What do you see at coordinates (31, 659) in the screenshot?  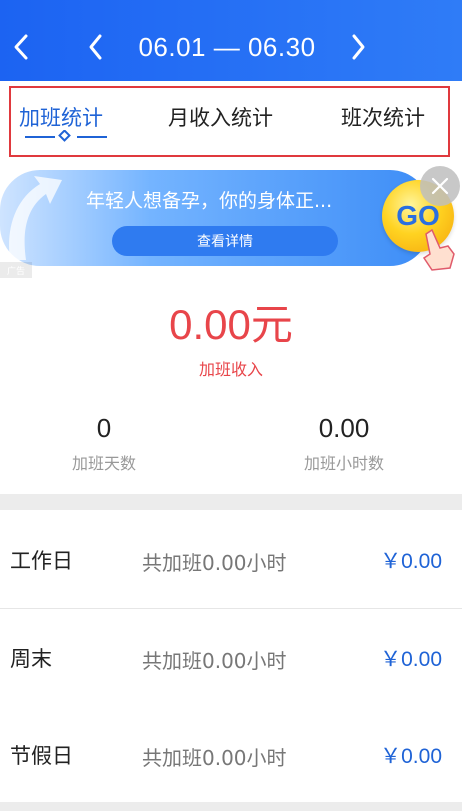 I see `row-label: 周末` at bounding box center [31, 659].